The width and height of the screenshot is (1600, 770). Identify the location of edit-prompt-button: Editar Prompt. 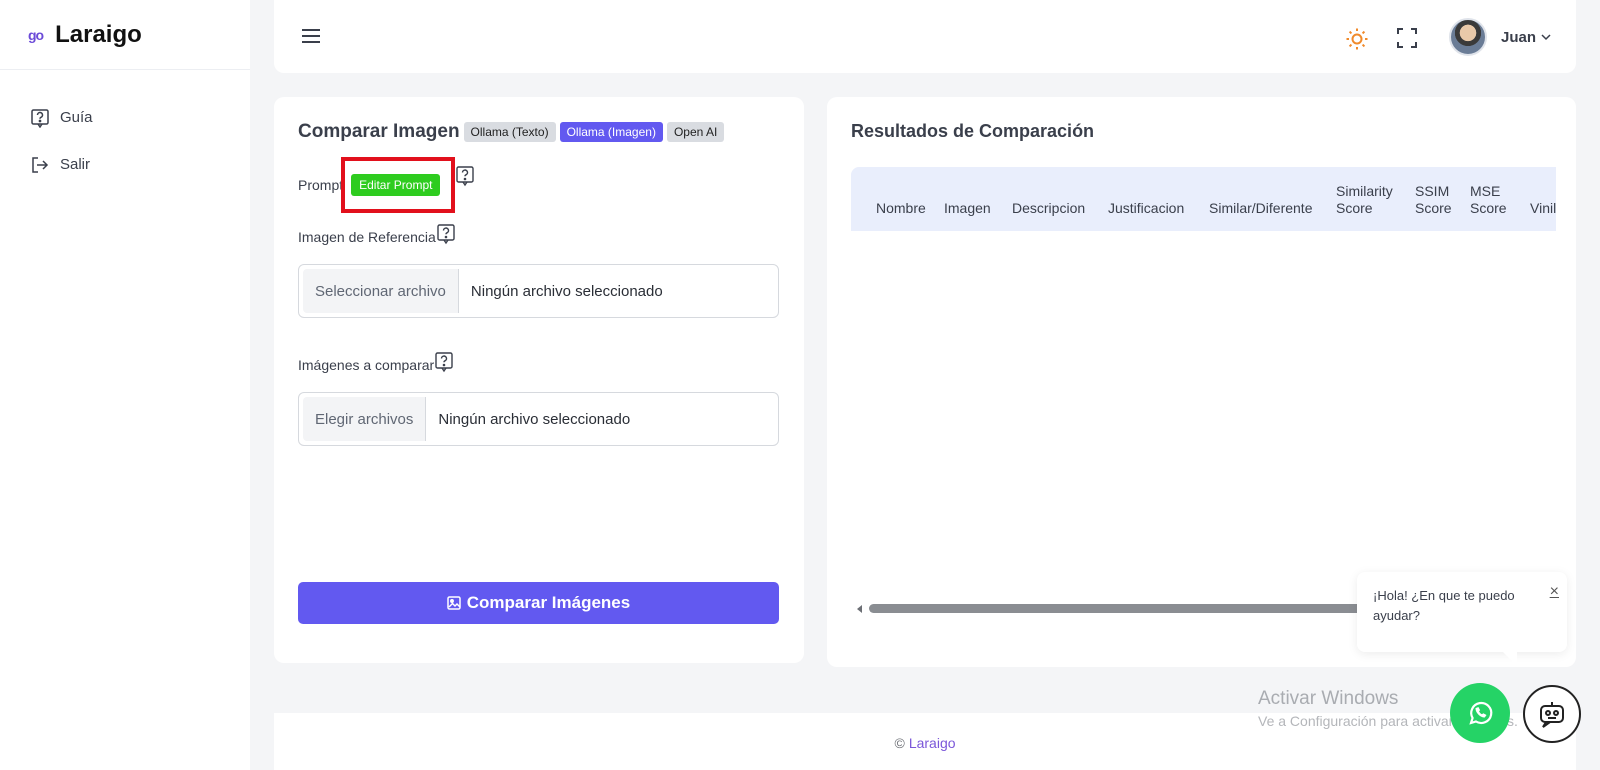
(396, 185).